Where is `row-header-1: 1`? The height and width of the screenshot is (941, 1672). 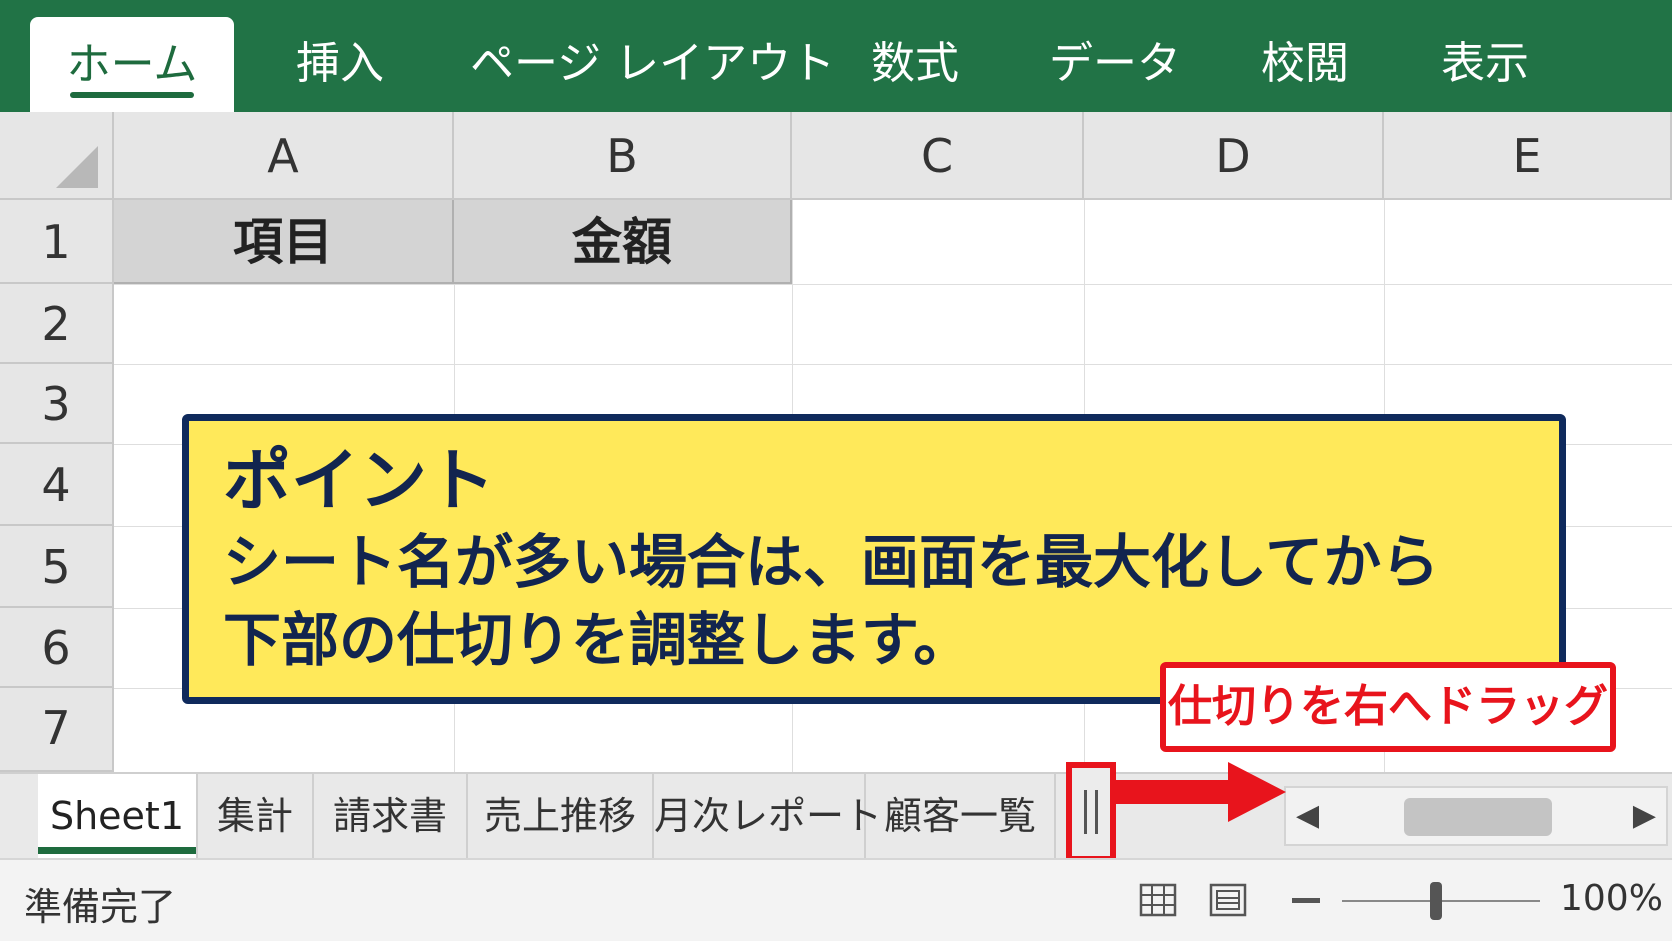 row-header-1: 1 is located at coordinates (57, 242).